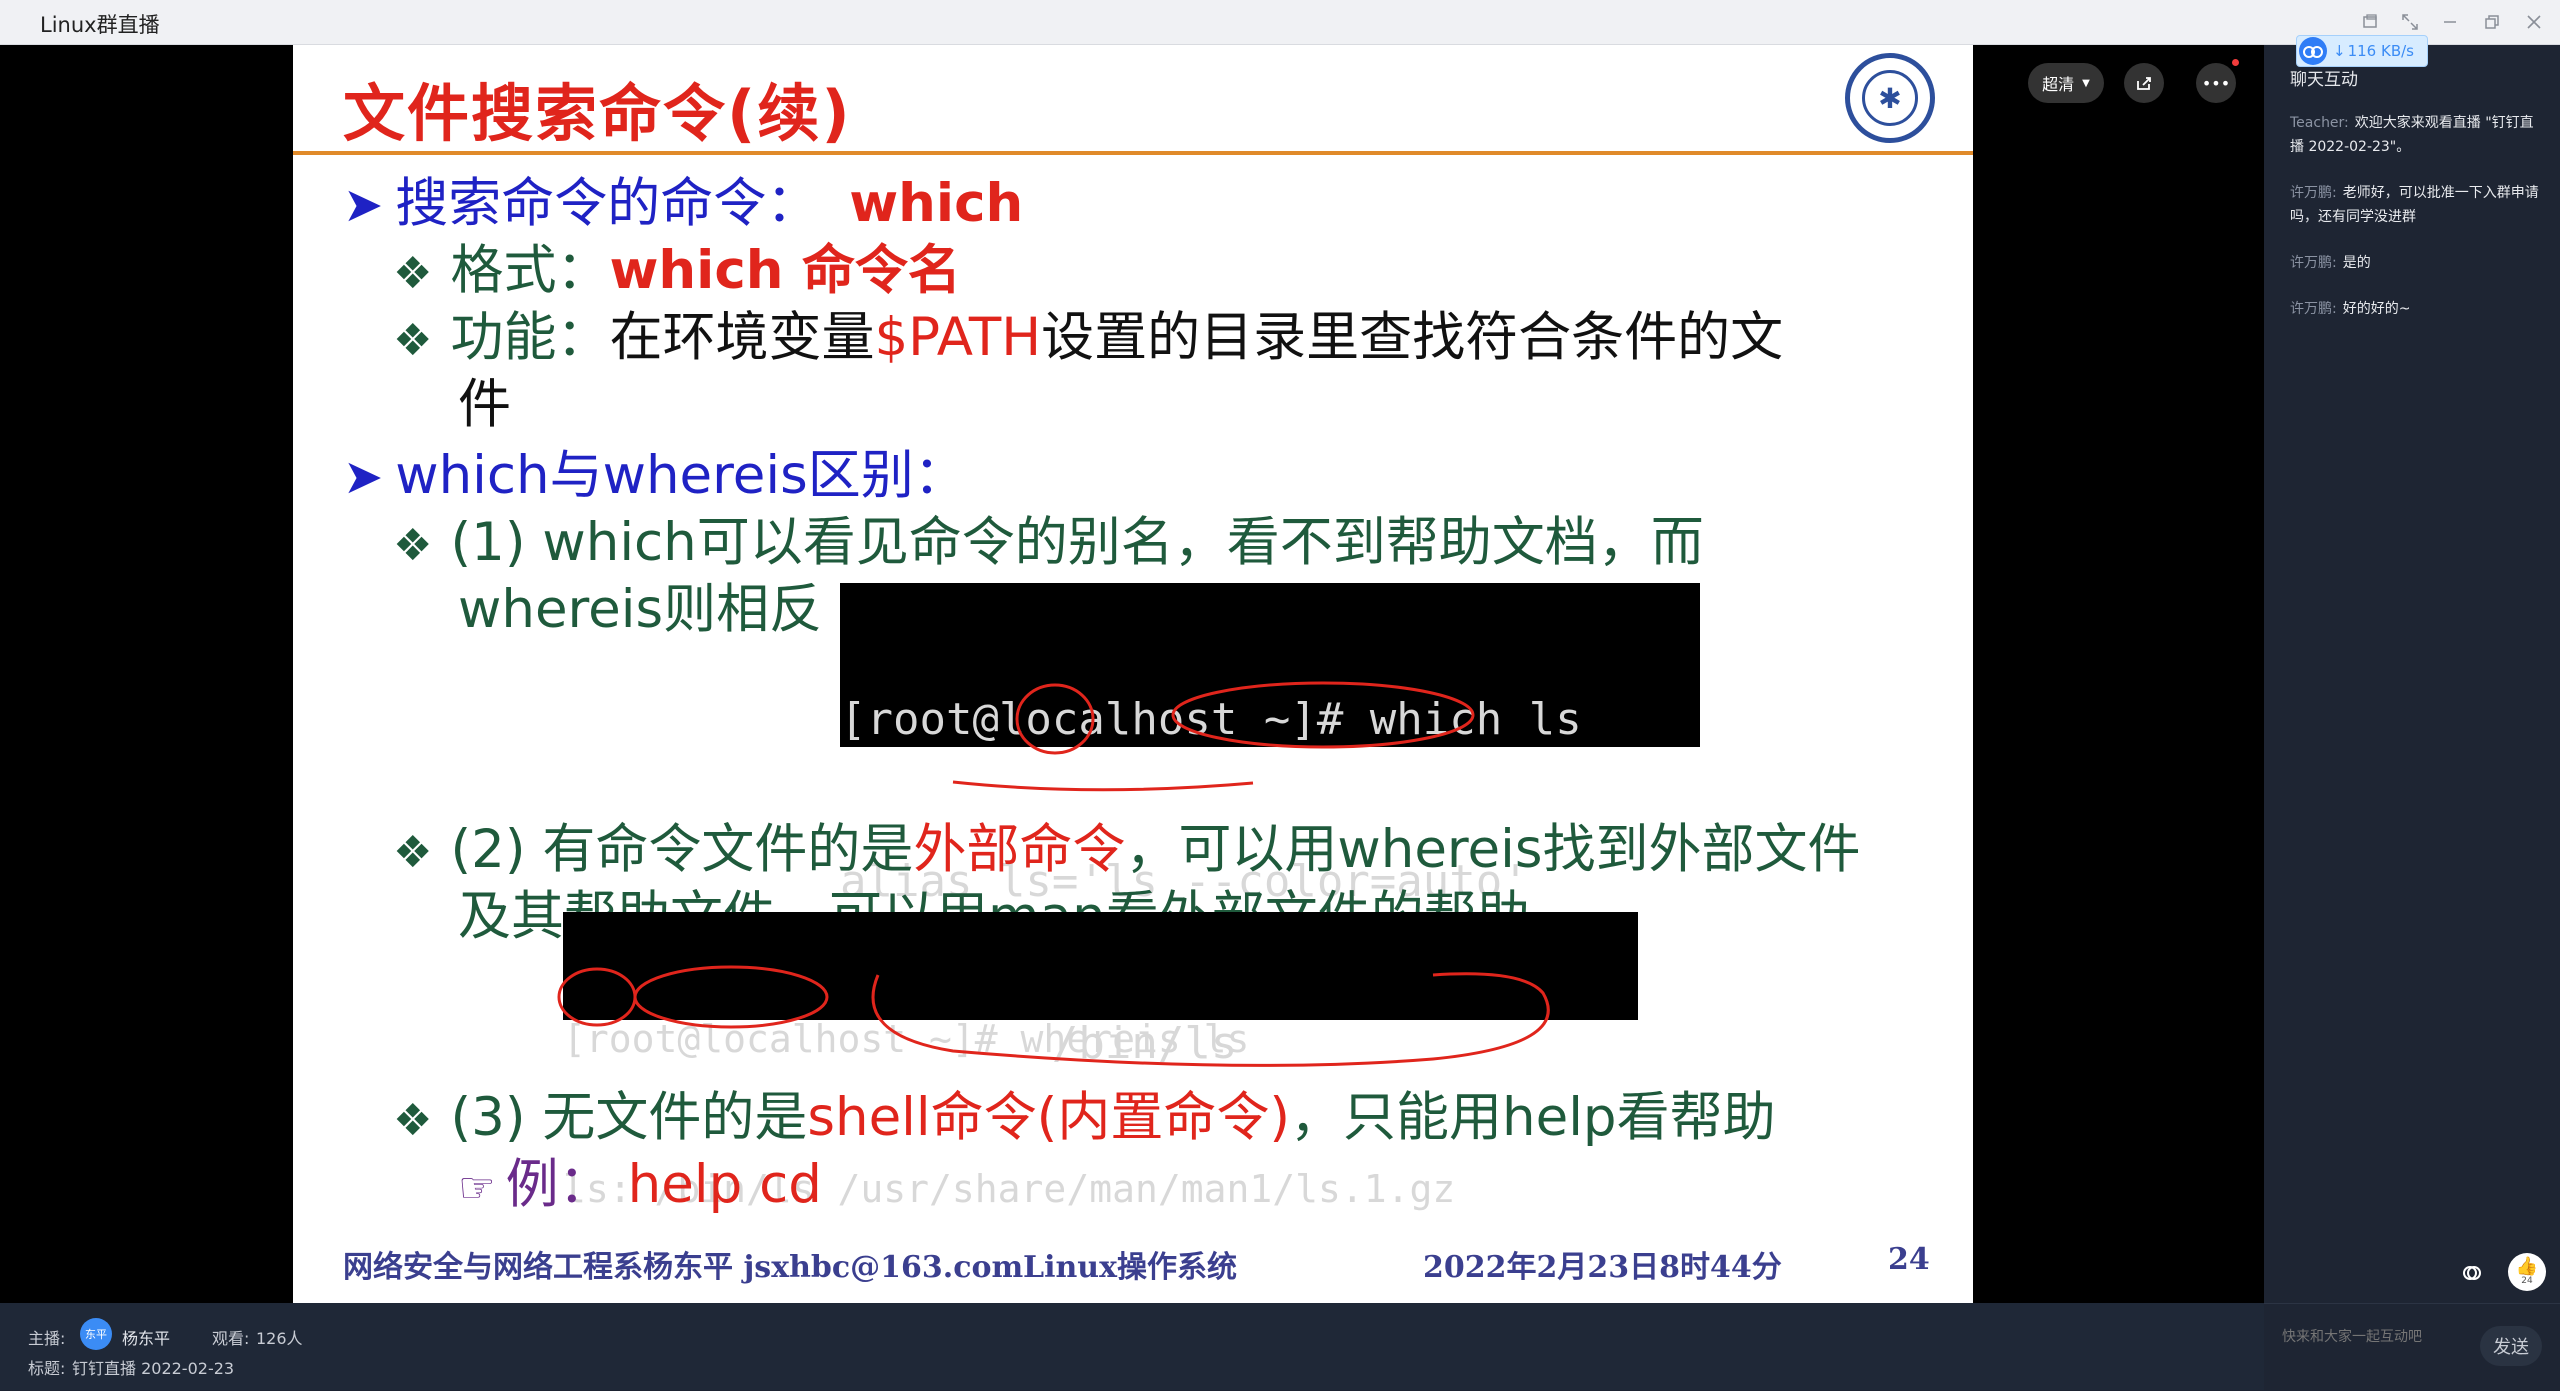 This screenshot has width=2560, height=1391. Describe the element at coordinates (47, 1368) in the screenshot. I see `title-label: 标题:` at that location.